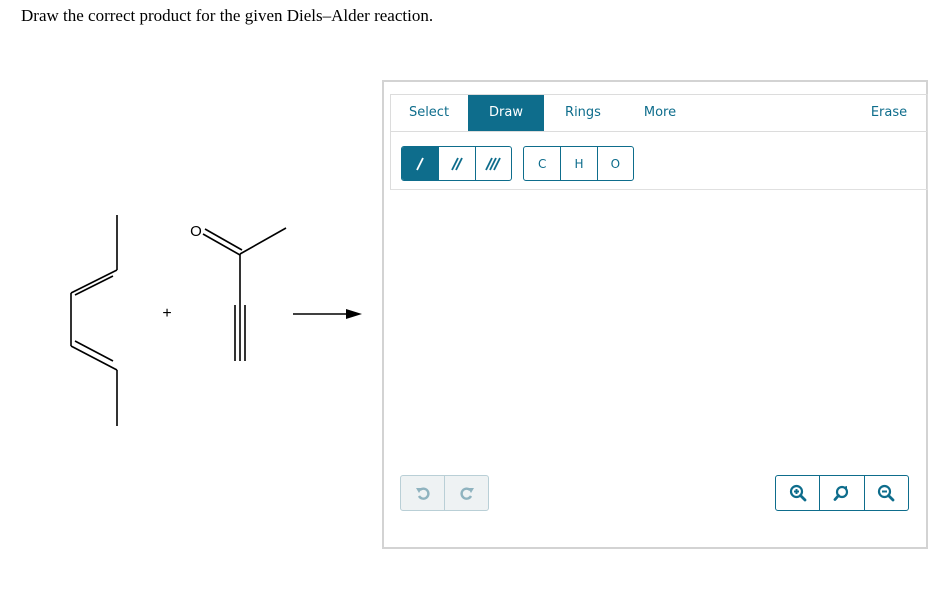  I want to click on zoom-out-button, so click(885, 493).